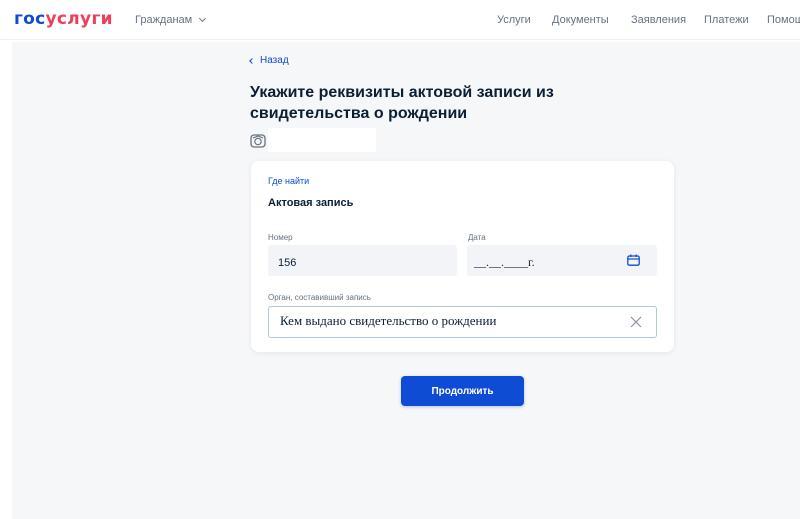  What do you see at coordinates (514, 20) in the screenshot?
I see `nav-services: Услуги` at bounding box center [514, 20].